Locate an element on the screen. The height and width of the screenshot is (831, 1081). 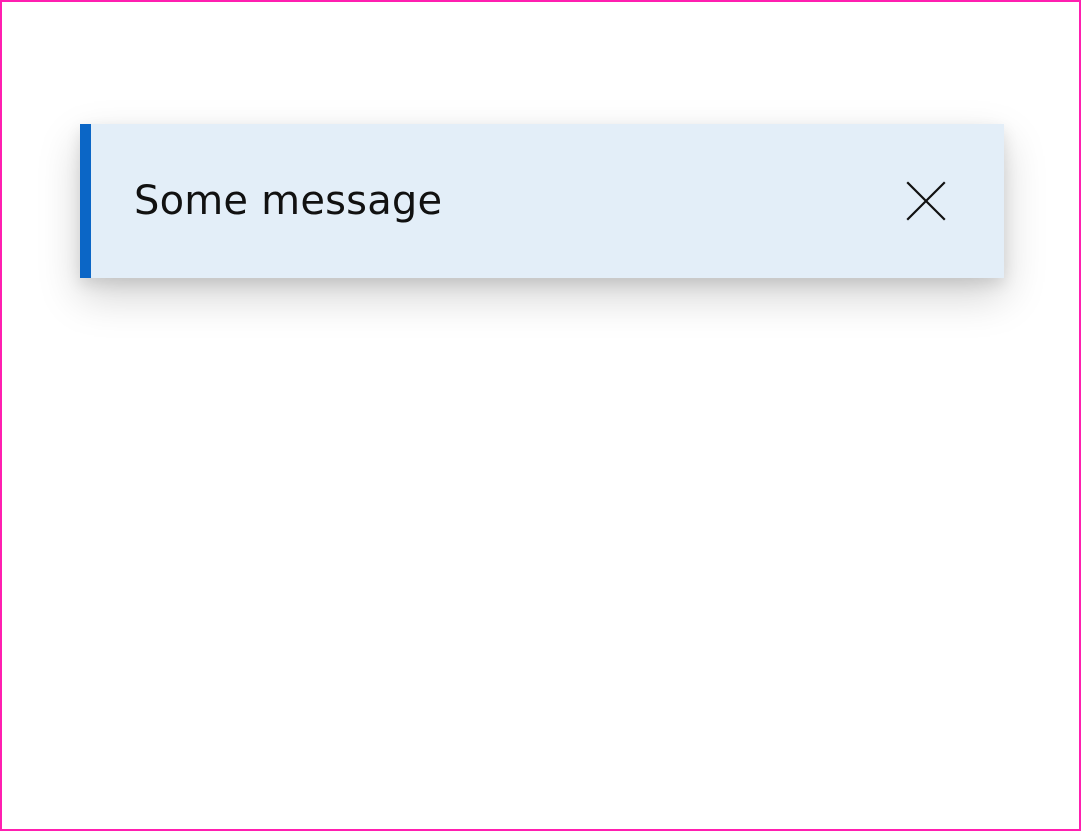
close-icon is located at coordinates (926, 201).